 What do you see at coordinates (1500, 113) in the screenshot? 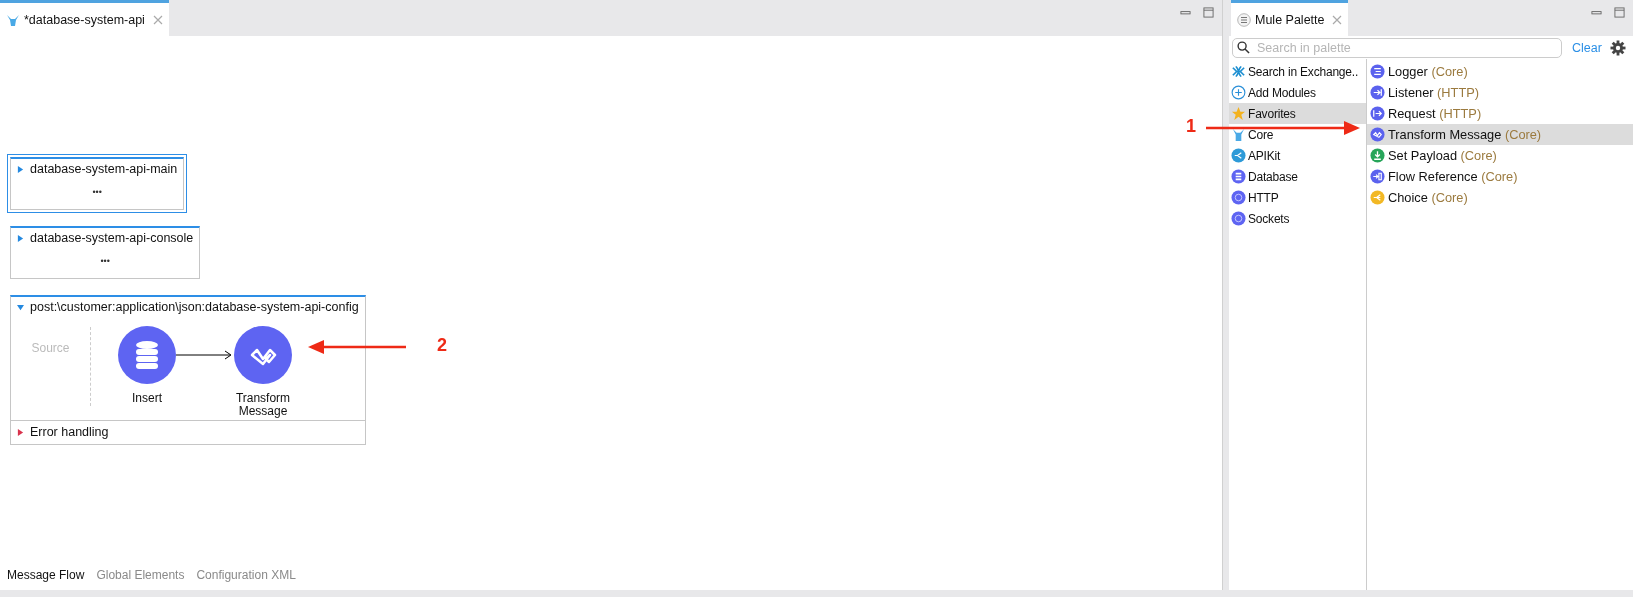
I see `palette-item: Request (HTTP)` at bounding box center [1500, 113].